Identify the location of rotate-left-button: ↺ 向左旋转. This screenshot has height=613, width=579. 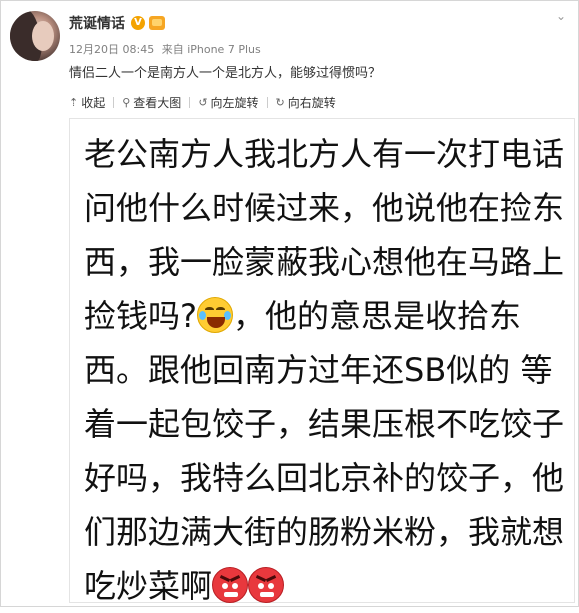
(228, 102).